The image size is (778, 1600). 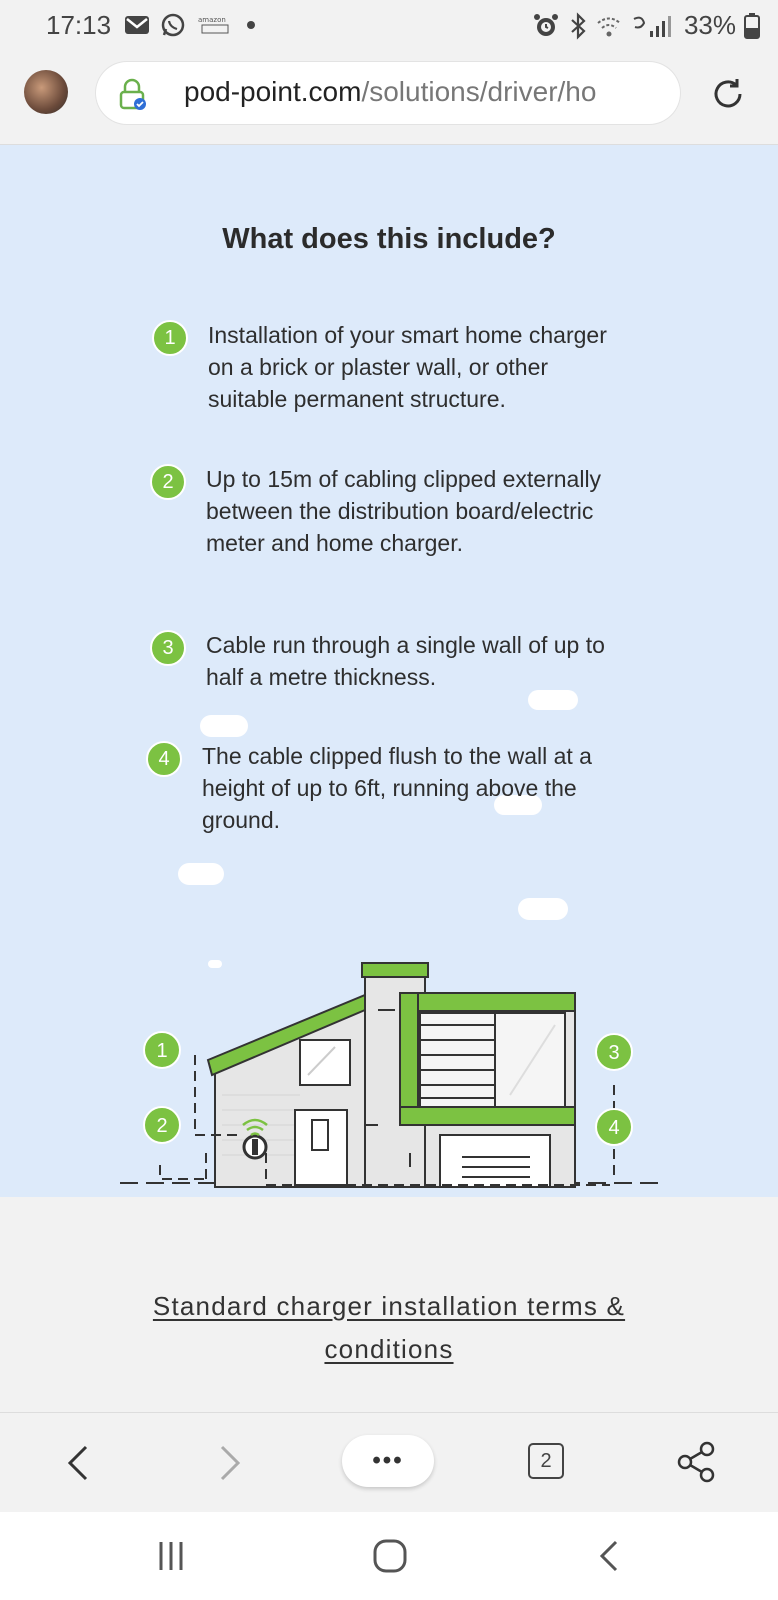 What do you see at coordinates (752, 25) in the screenshot?
I see `battery-icon` at bounding box center [752, 25].